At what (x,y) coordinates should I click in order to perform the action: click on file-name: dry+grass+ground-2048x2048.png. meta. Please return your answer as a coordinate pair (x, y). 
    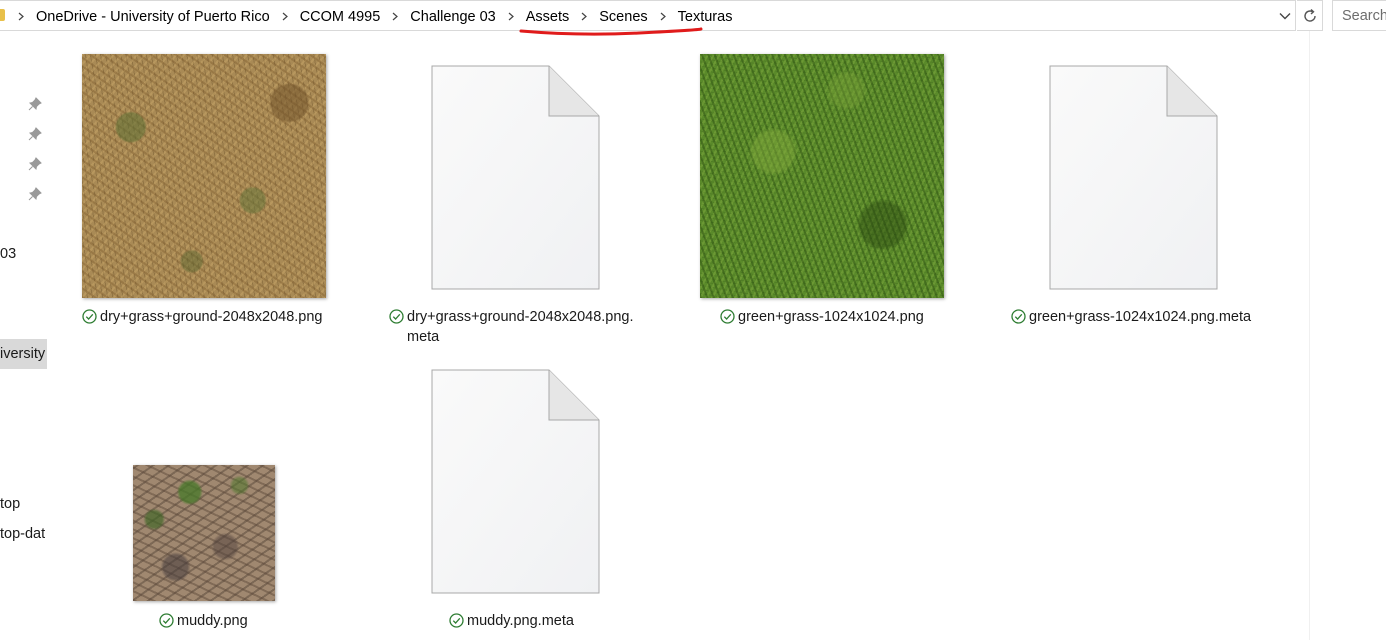
    Looking at the image, I should click on (520, 327).